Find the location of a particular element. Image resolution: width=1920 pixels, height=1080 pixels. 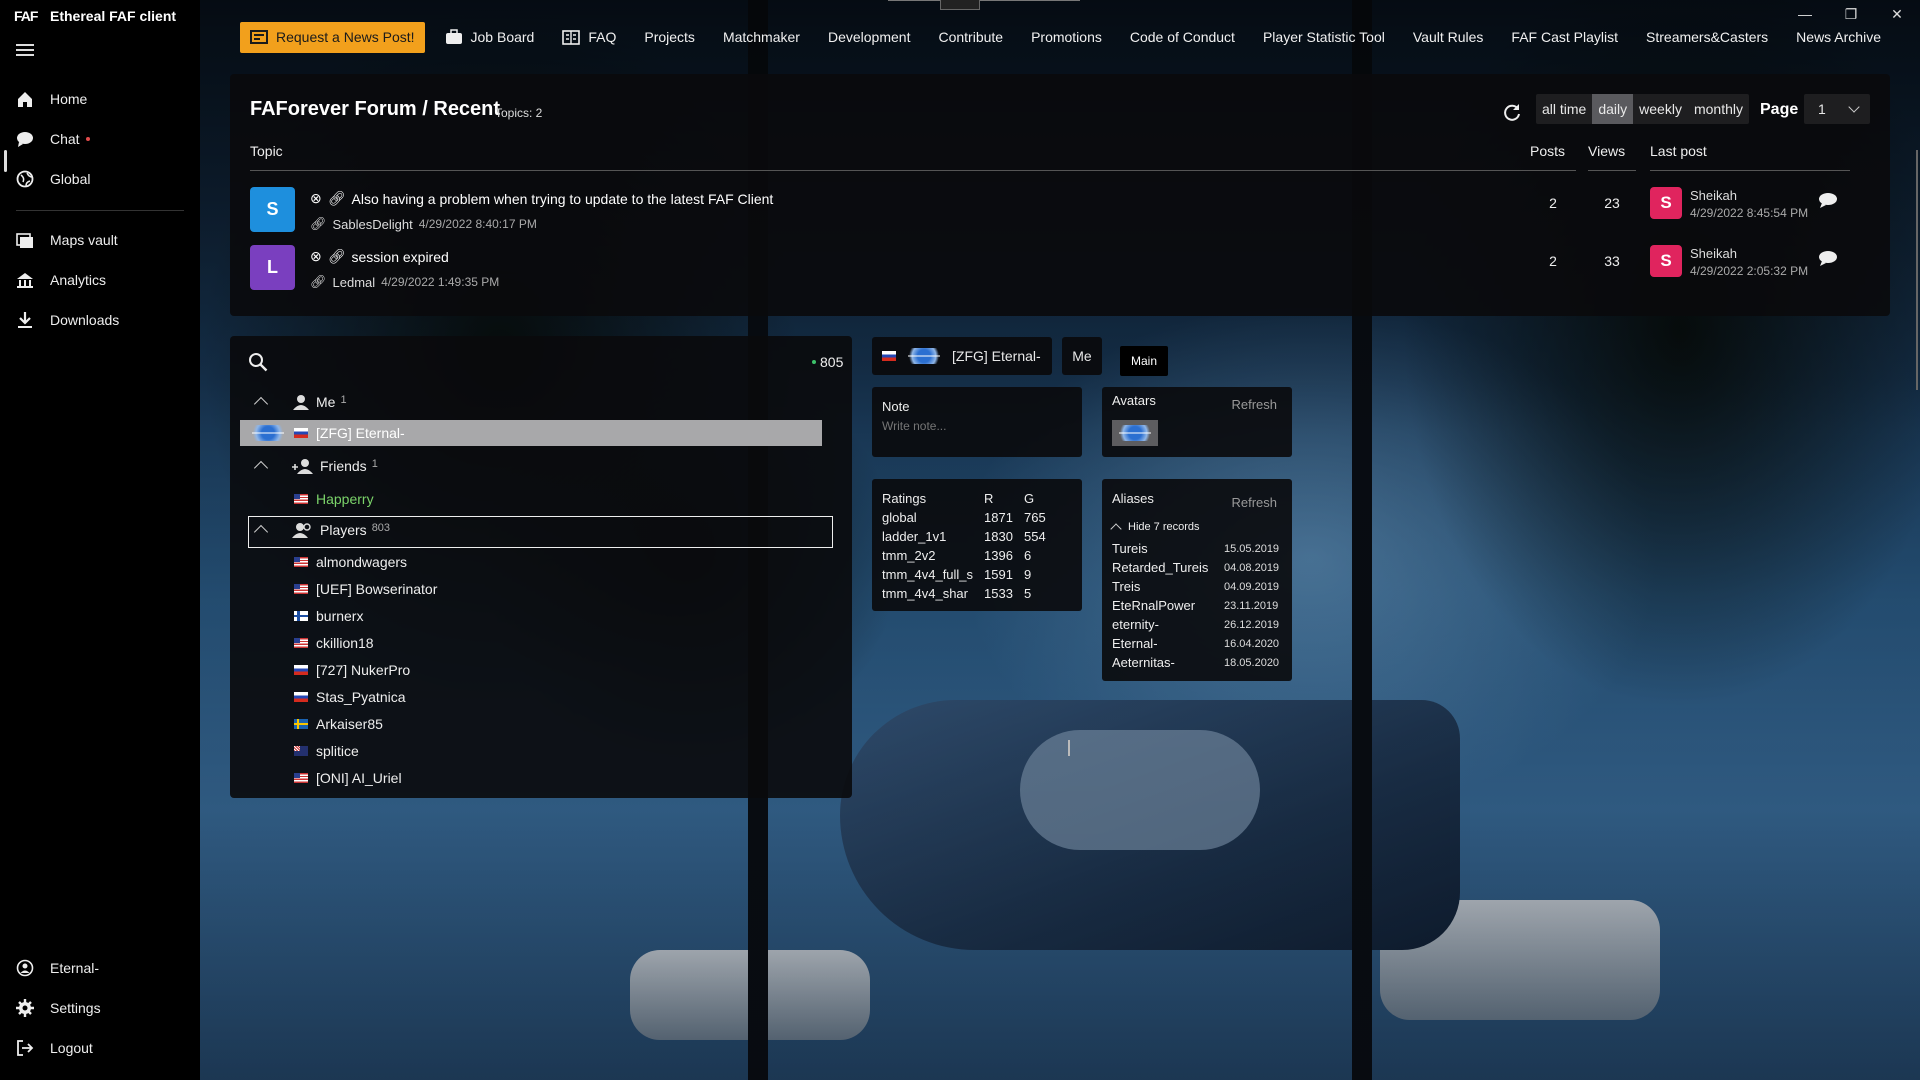

group-me: Me 1 is located at coordinates (298, 403).